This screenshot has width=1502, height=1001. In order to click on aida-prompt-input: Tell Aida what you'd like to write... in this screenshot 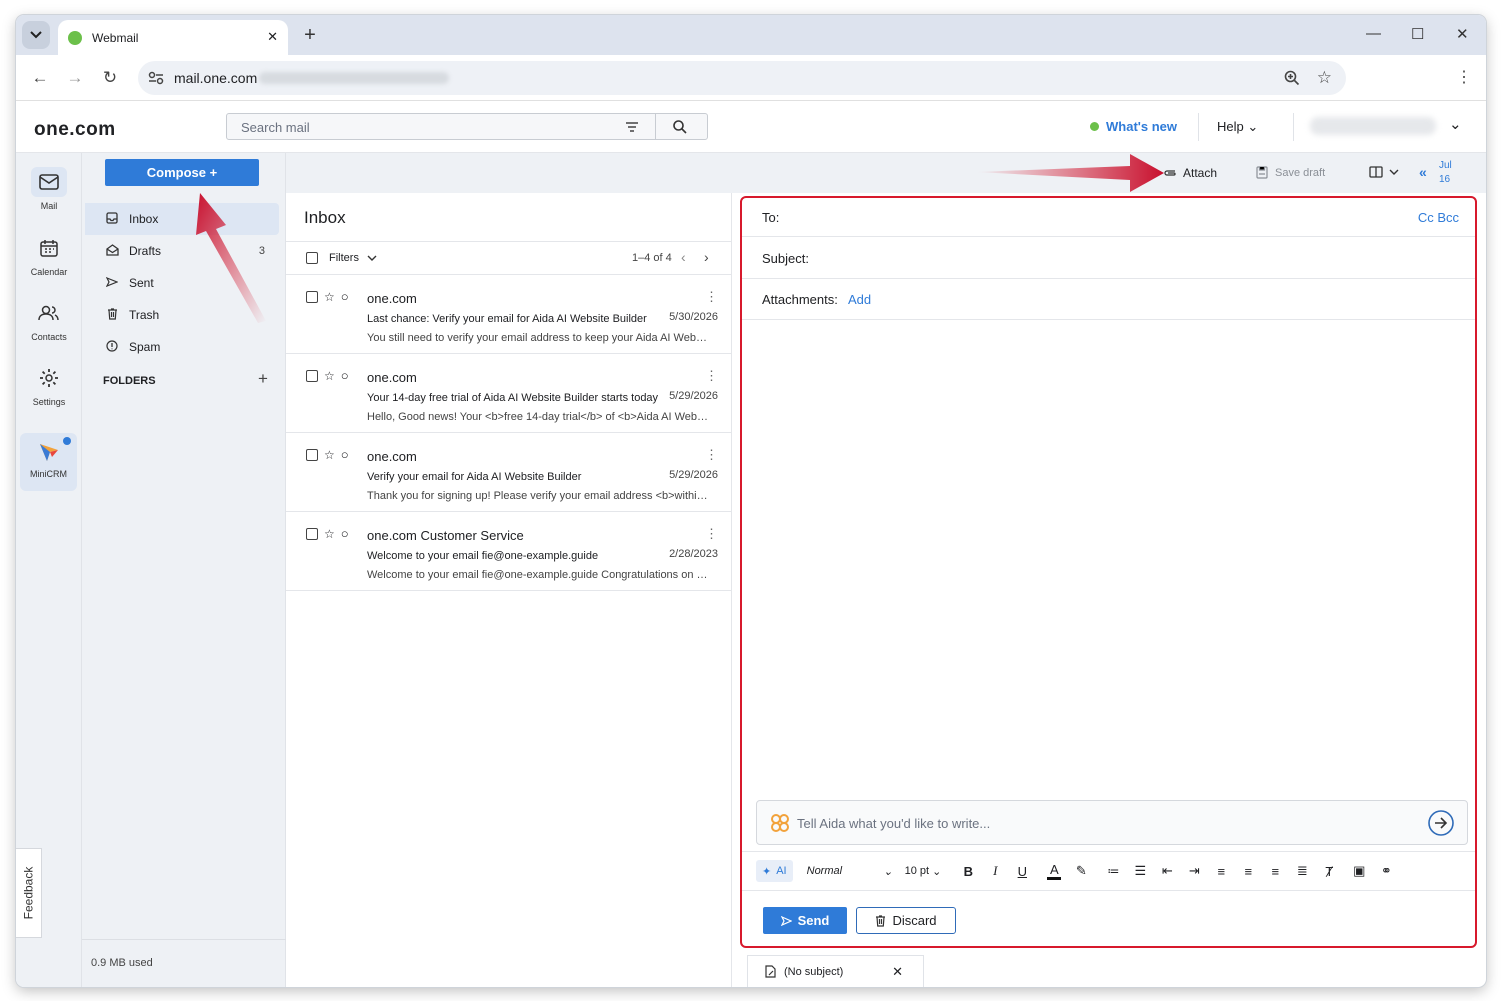, I will do `click(1112, 822)`.